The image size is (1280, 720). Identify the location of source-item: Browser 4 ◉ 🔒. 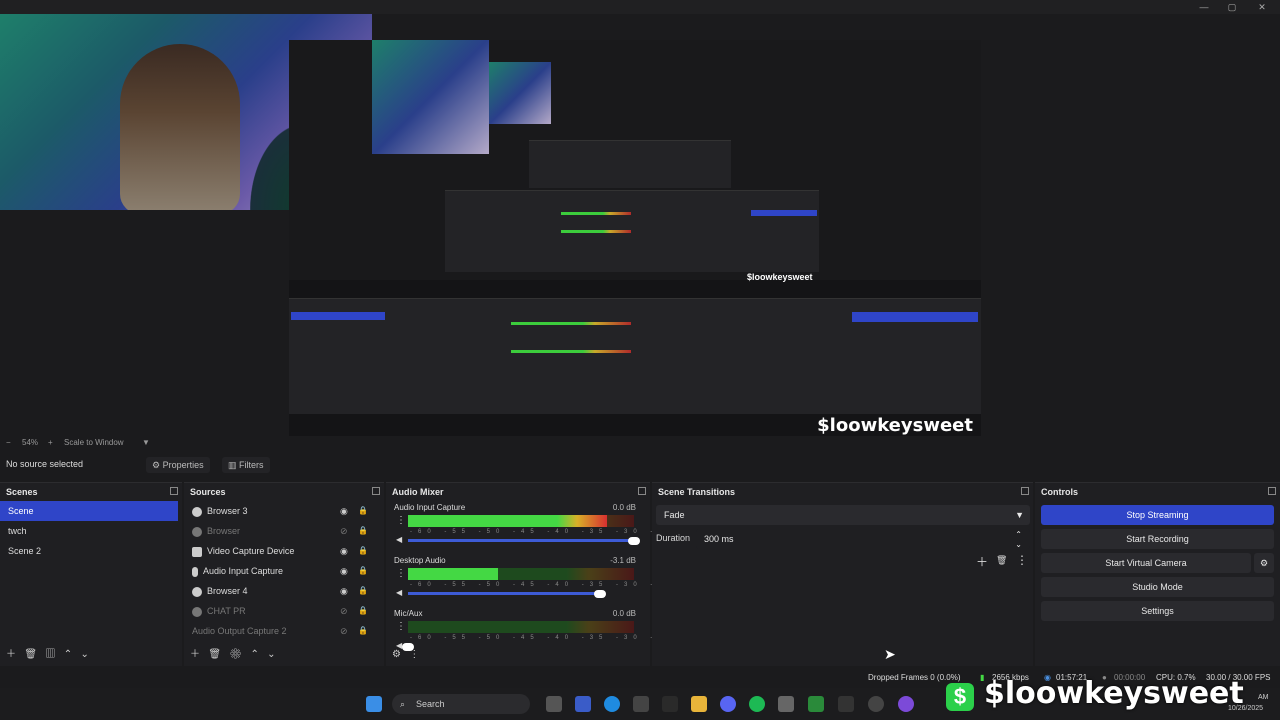
(282, 591).